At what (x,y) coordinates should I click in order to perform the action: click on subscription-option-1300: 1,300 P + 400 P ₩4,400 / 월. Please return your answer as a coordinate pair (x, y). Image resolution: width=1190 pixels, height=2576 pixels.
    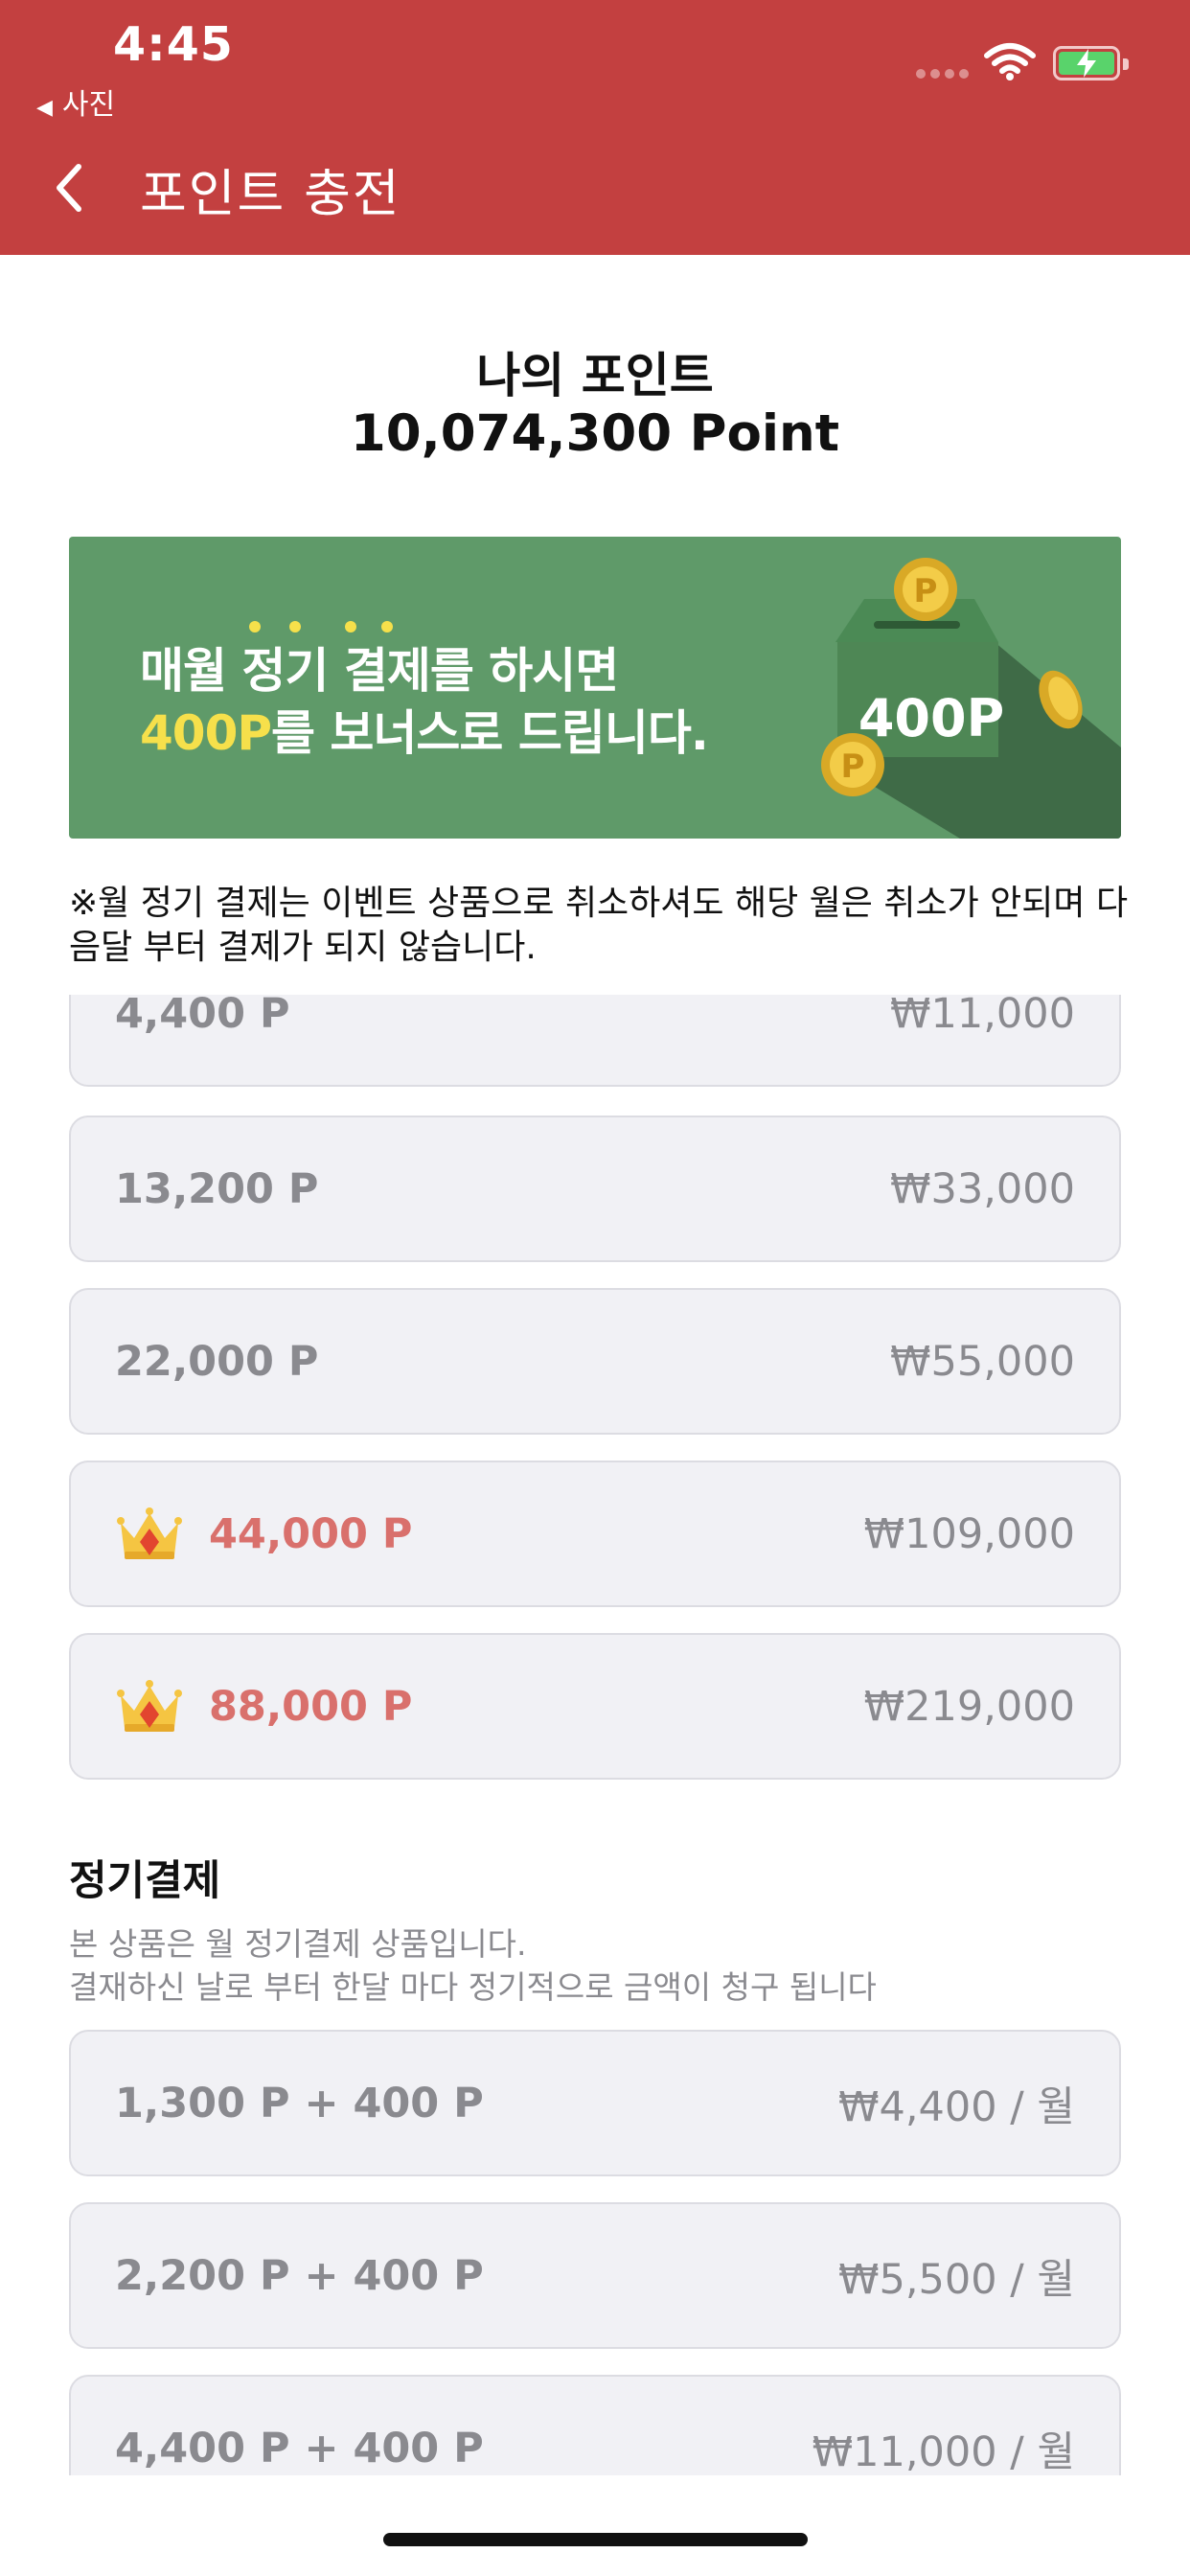
    Looking at the image, I should click on (595, 2103).